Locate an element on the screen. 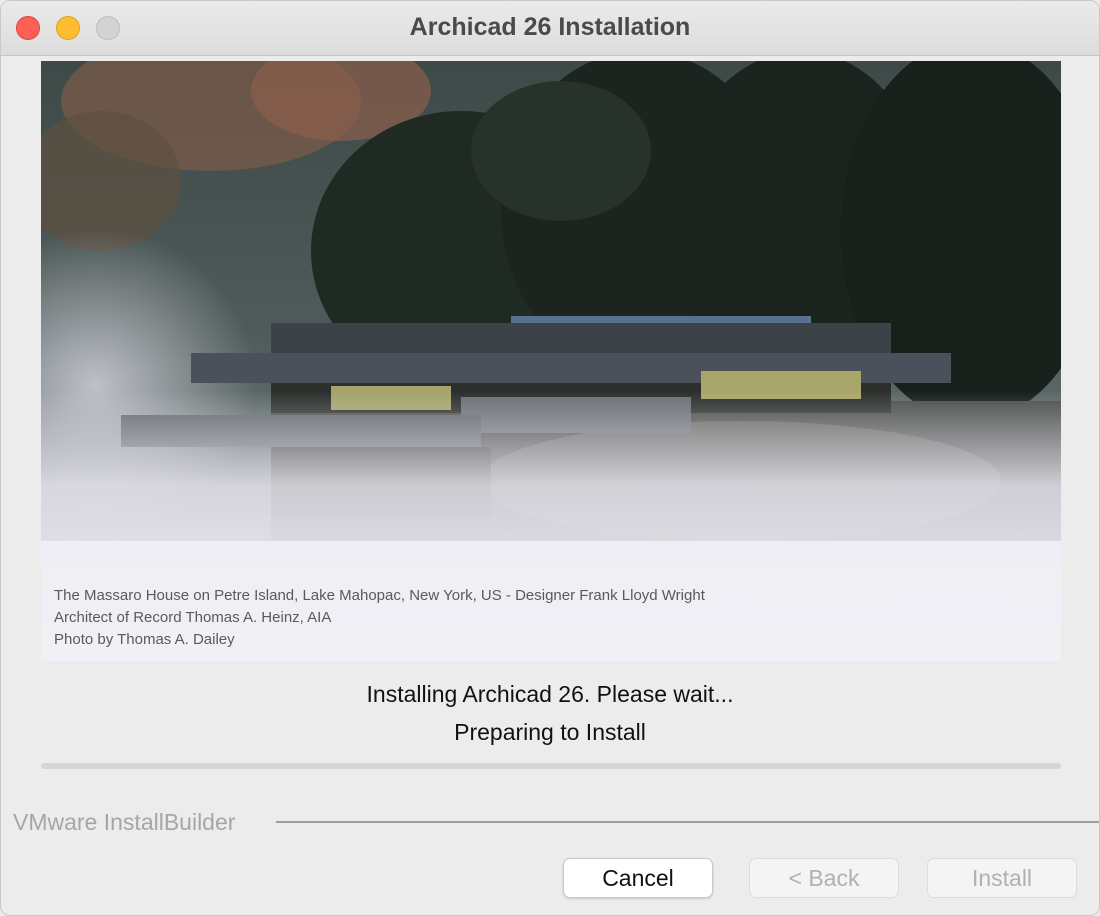 Image resolution: width=1100 pixels, height=916 pixels. installer-brand-label: VMware InstallBuilder is located at coordinates (124, 822).